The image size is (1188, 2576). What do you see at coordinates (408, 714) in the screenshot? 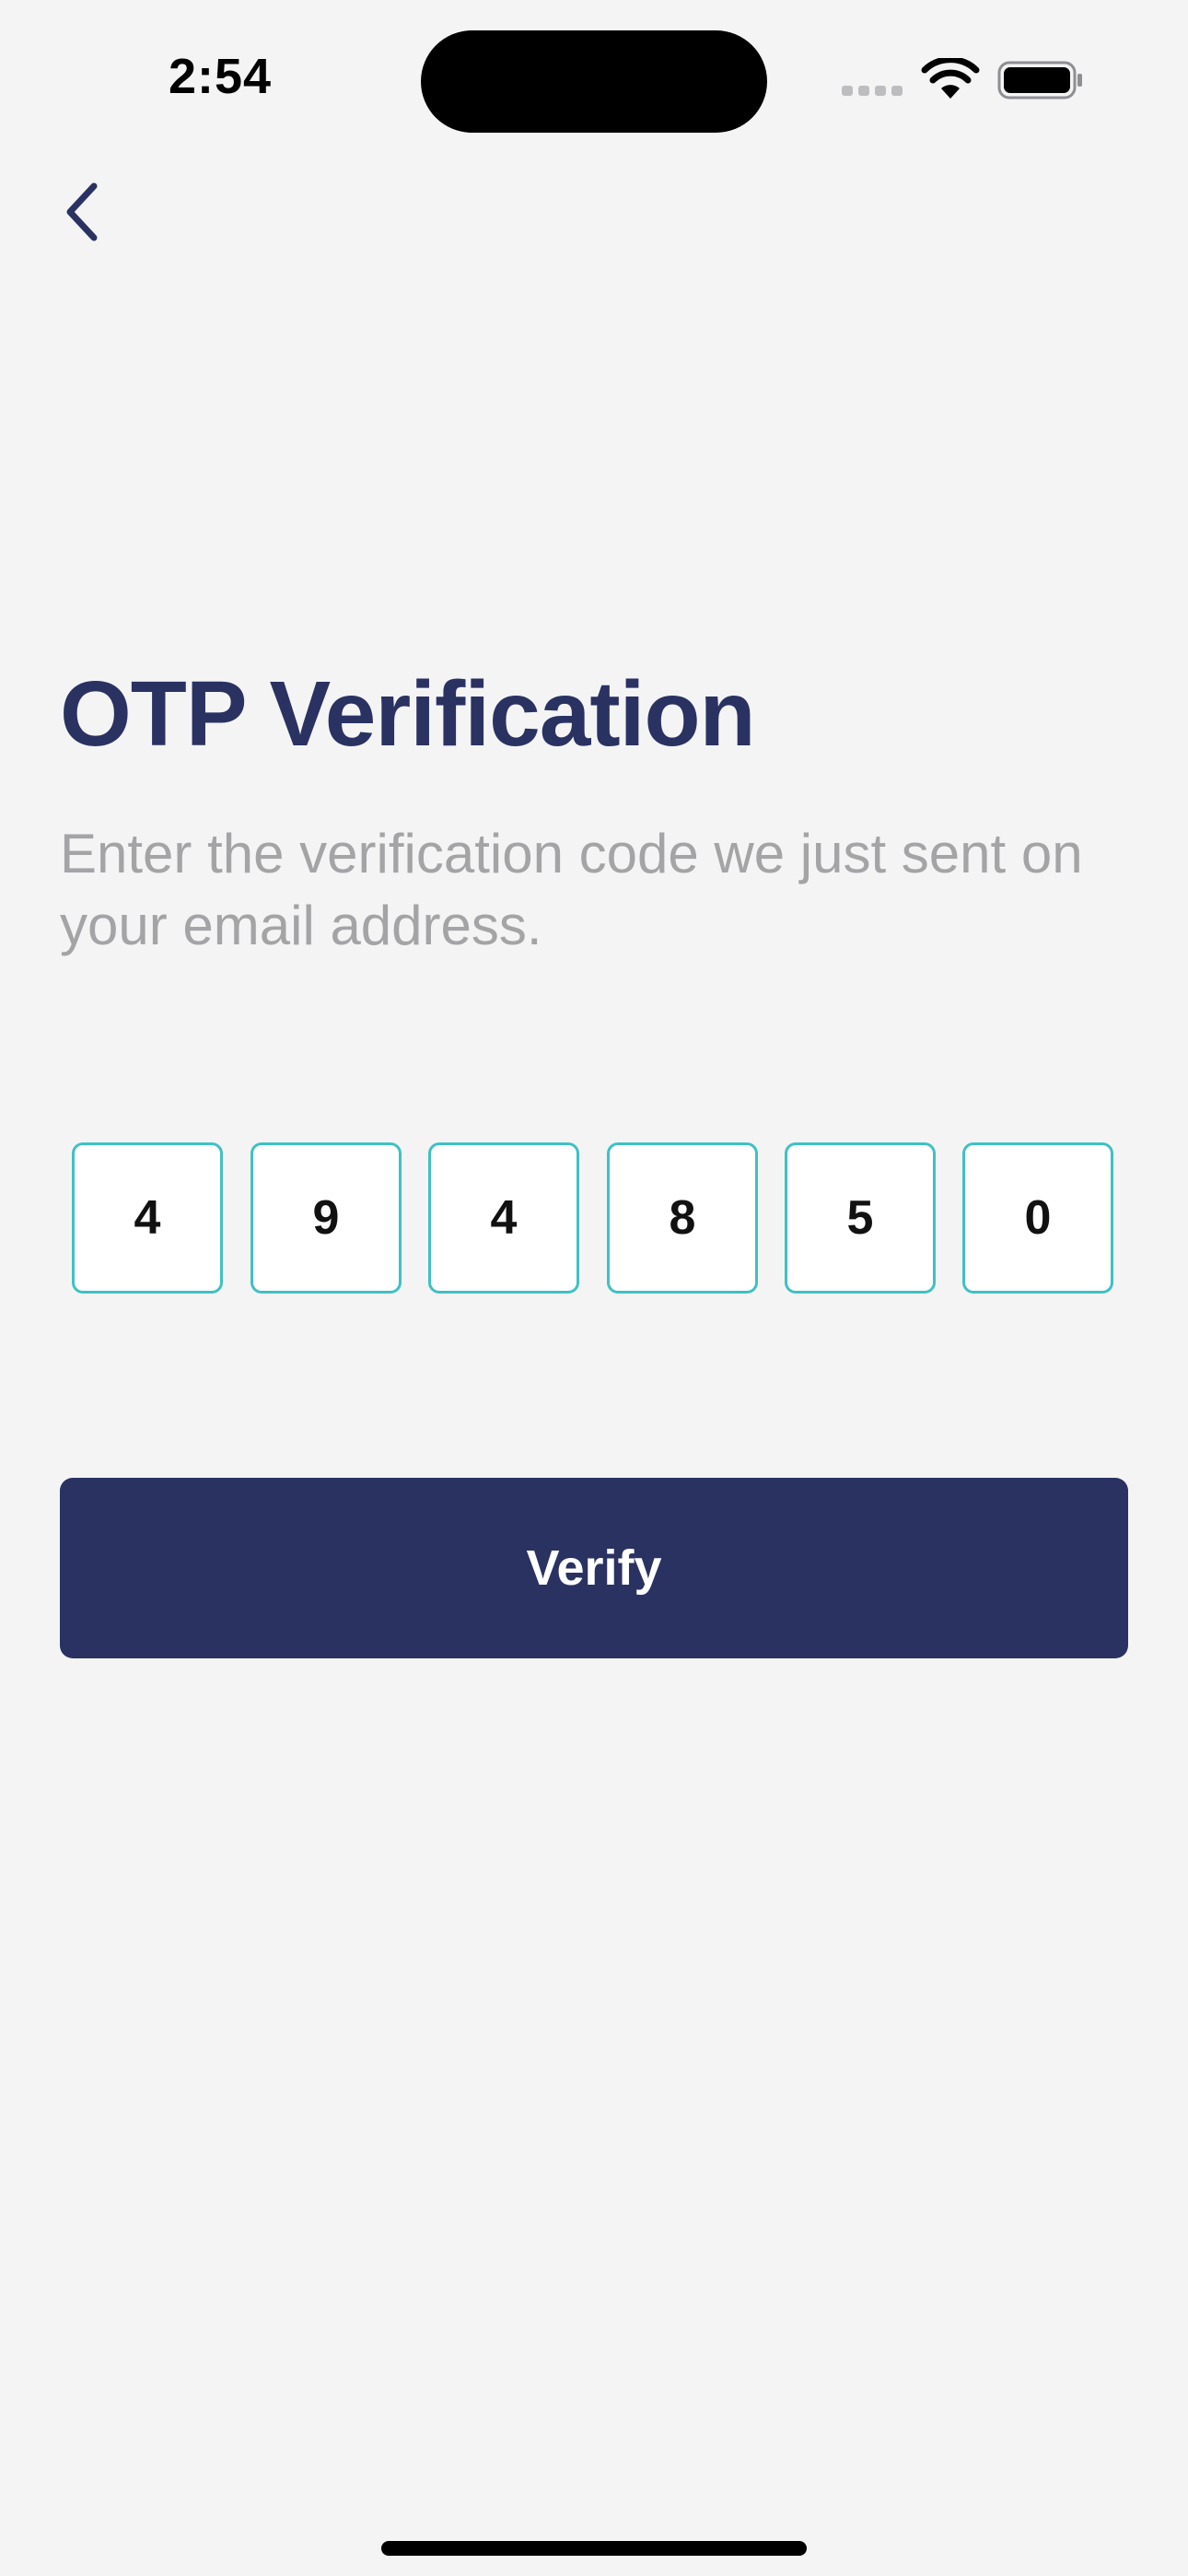
I see `page-title: OTP Verification` at bounding box center [408, 714].